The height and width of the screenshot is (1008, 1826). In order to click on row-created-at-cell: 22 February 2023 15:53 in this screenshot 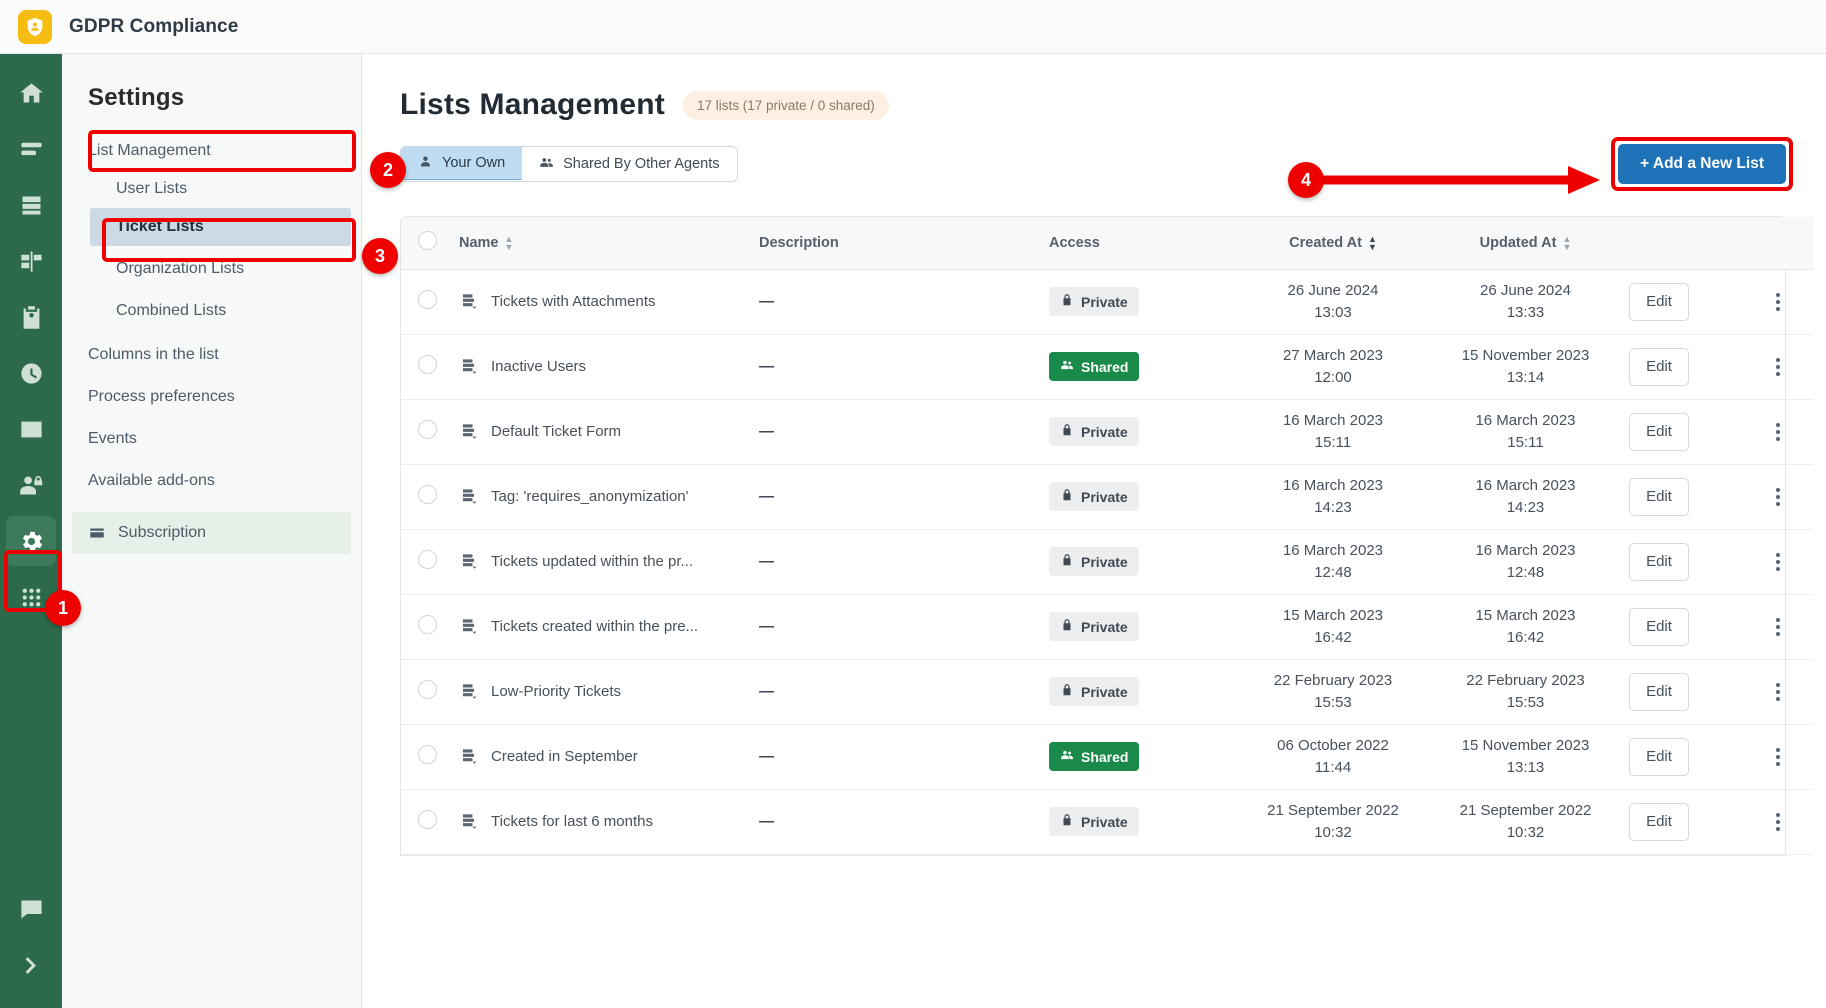, I will do `click(1333, 692)`.